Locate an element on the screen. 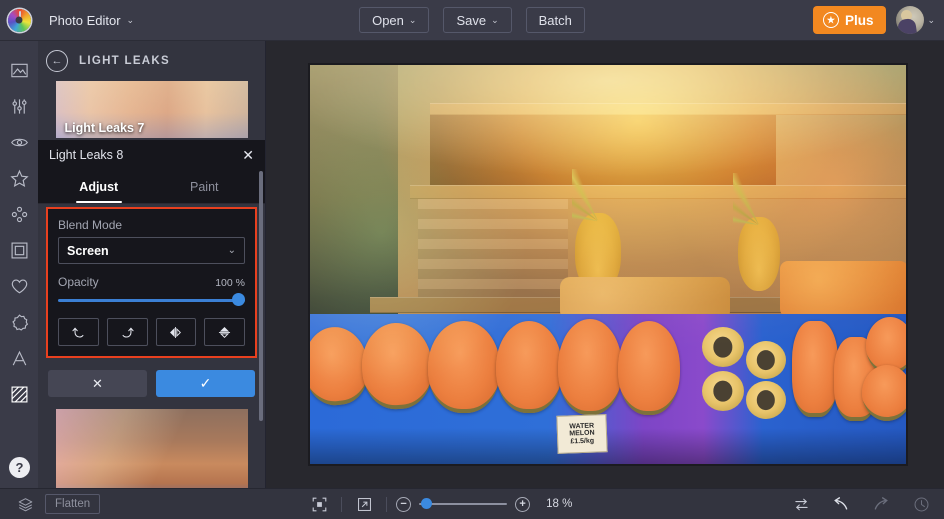 The image size is (944, 519). compare-button is located at coordinates (801, 504).